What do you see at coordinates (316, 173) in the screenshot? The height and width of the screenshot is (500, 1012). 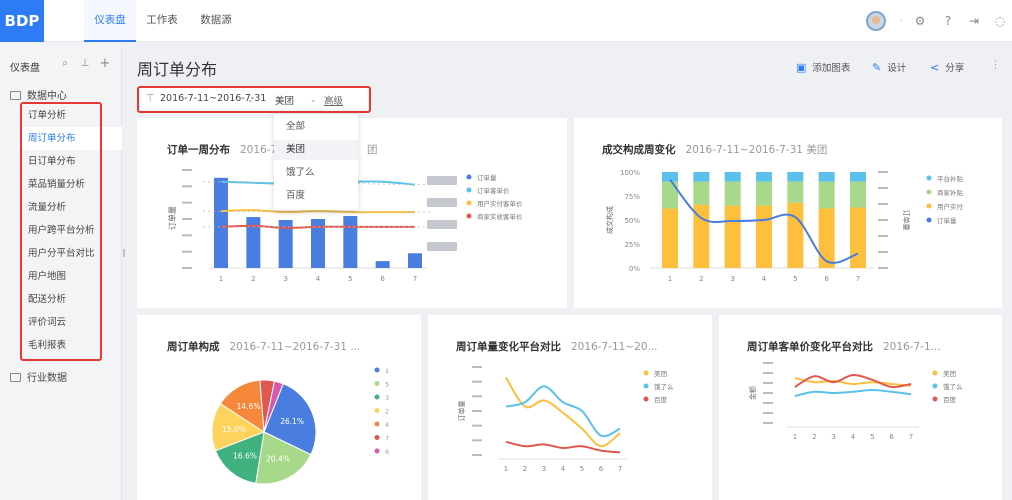 I see `dropdown-option-eleme: 饿了么` at bounding box center [316, 173].